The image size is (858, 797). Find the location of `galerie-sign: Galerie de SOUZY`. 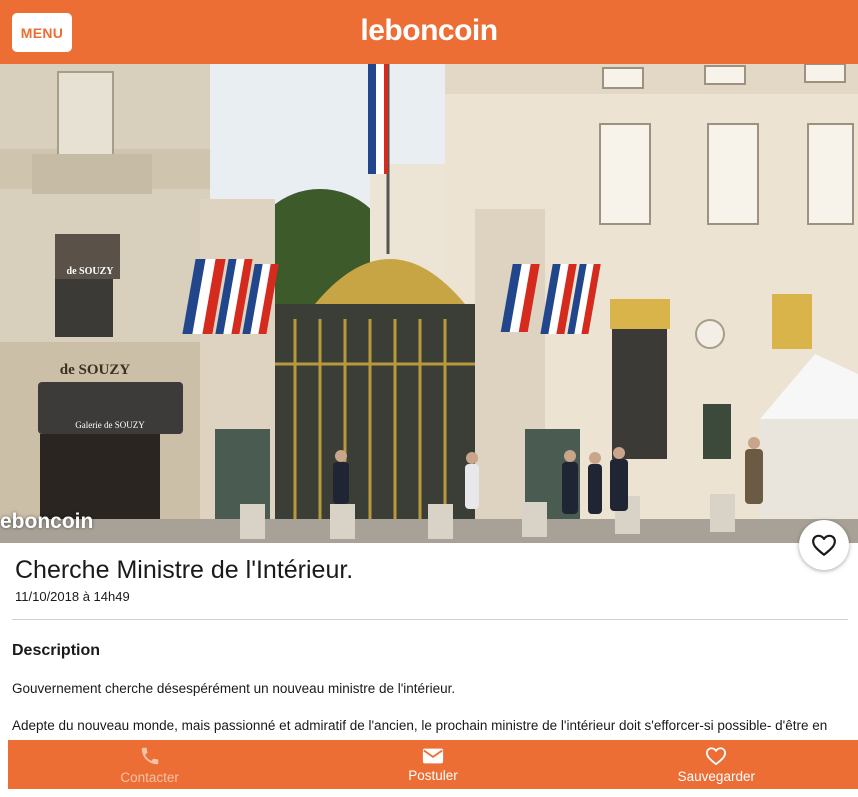

galerie-sign: Galerie de SOUZY is located at coordinates (110, 425).